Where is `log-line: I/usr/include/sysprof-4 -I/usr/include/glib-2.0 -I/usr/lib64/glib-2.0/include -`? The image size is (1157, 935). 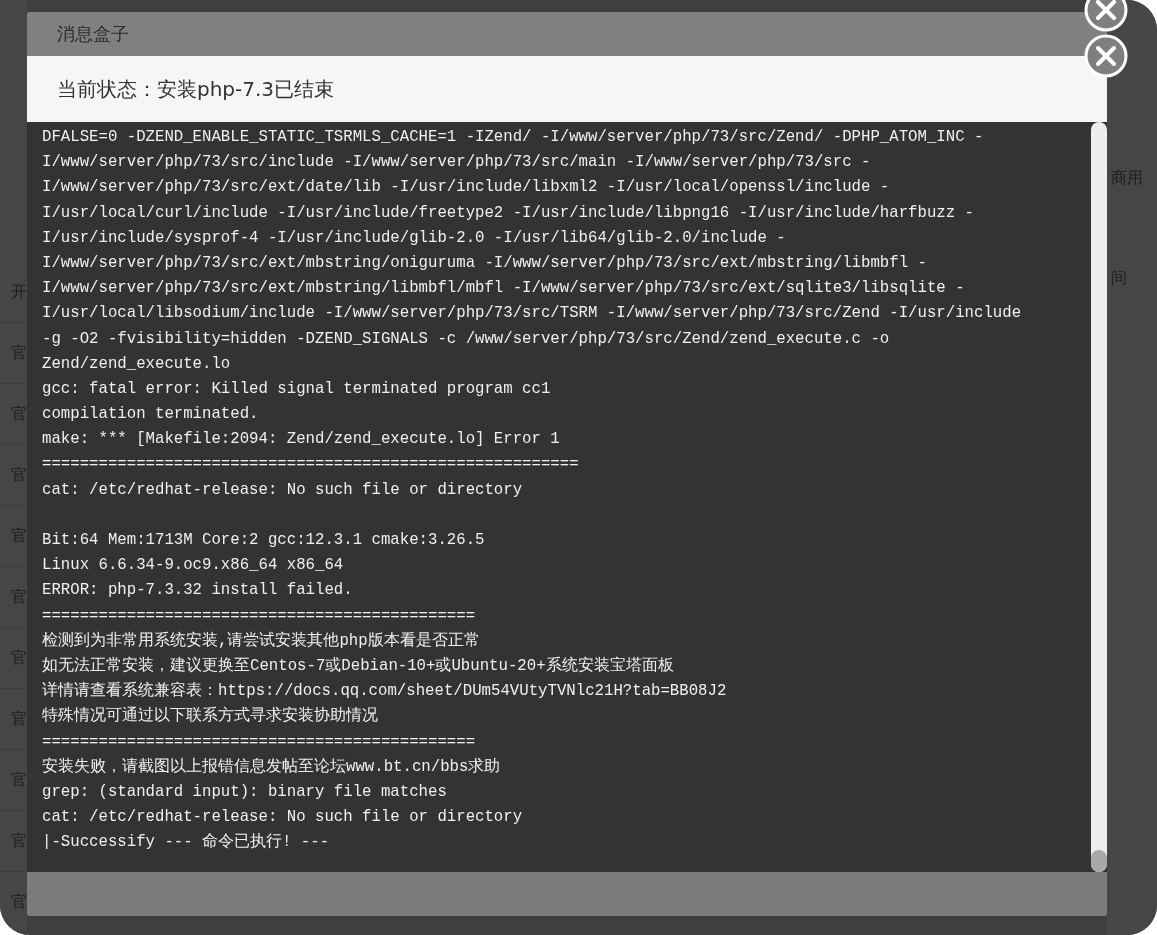
log-line: I/usr/include/sysprof-4 -I/usr/include/glib-2.0 -I/usr/lib64/glib-2.0/include - is located at coordinates (414, 238).